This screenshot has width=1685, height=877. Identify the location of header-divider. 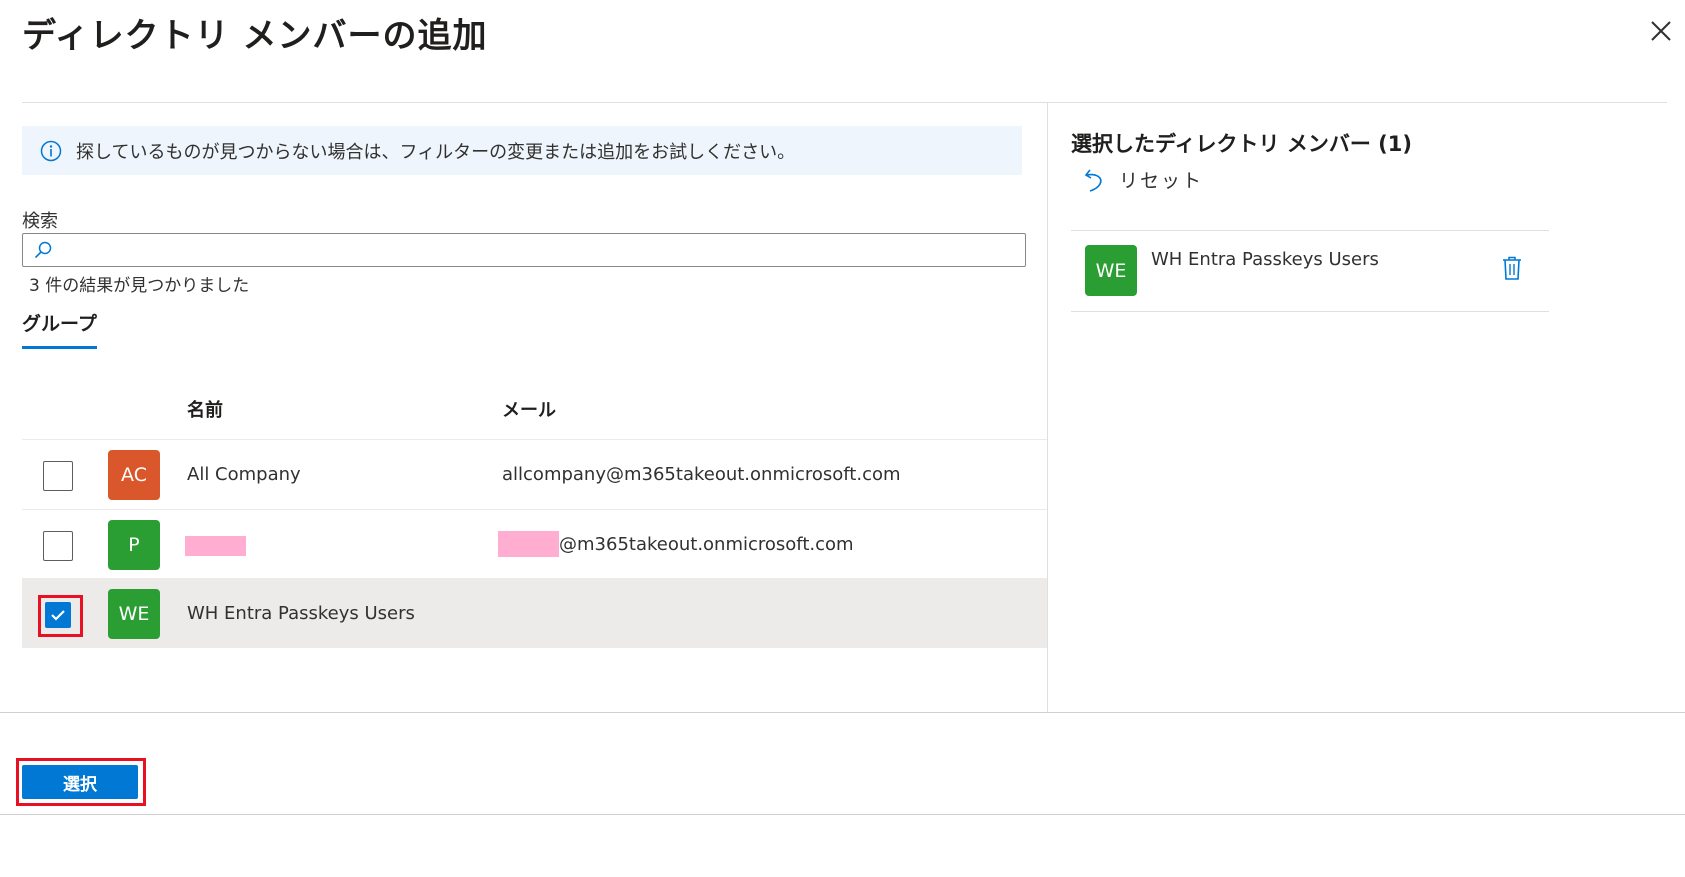
(844, 102).